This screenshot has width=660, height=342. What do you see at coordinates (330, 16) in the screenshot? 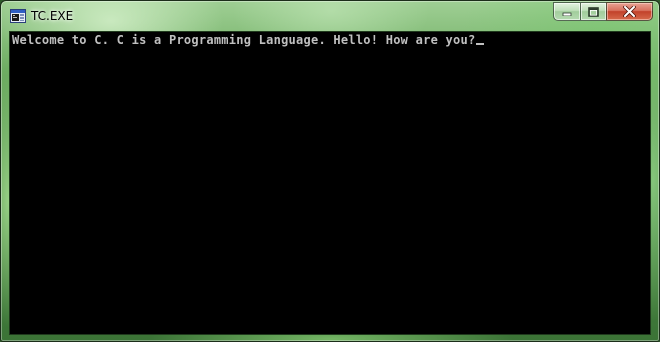
I see `title-bar: TC.EXE` at bounding box center [330, 16].